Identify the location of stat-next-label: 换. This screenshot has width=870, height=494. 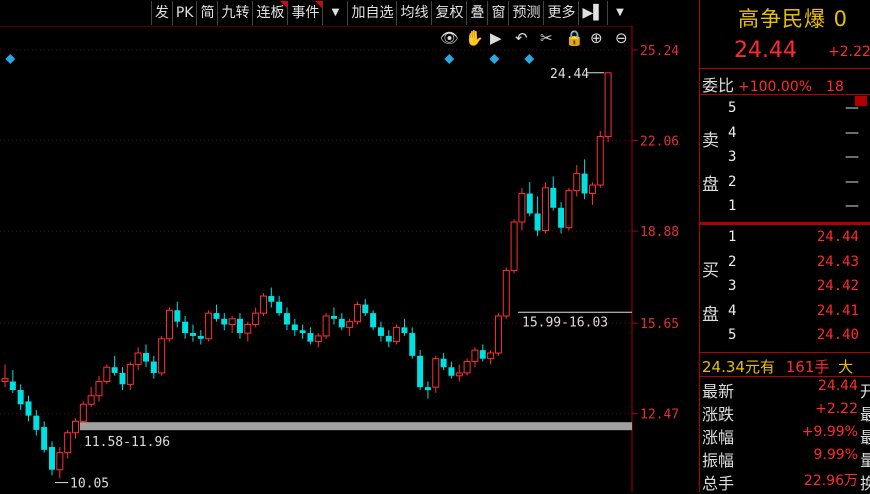
(865, 483).